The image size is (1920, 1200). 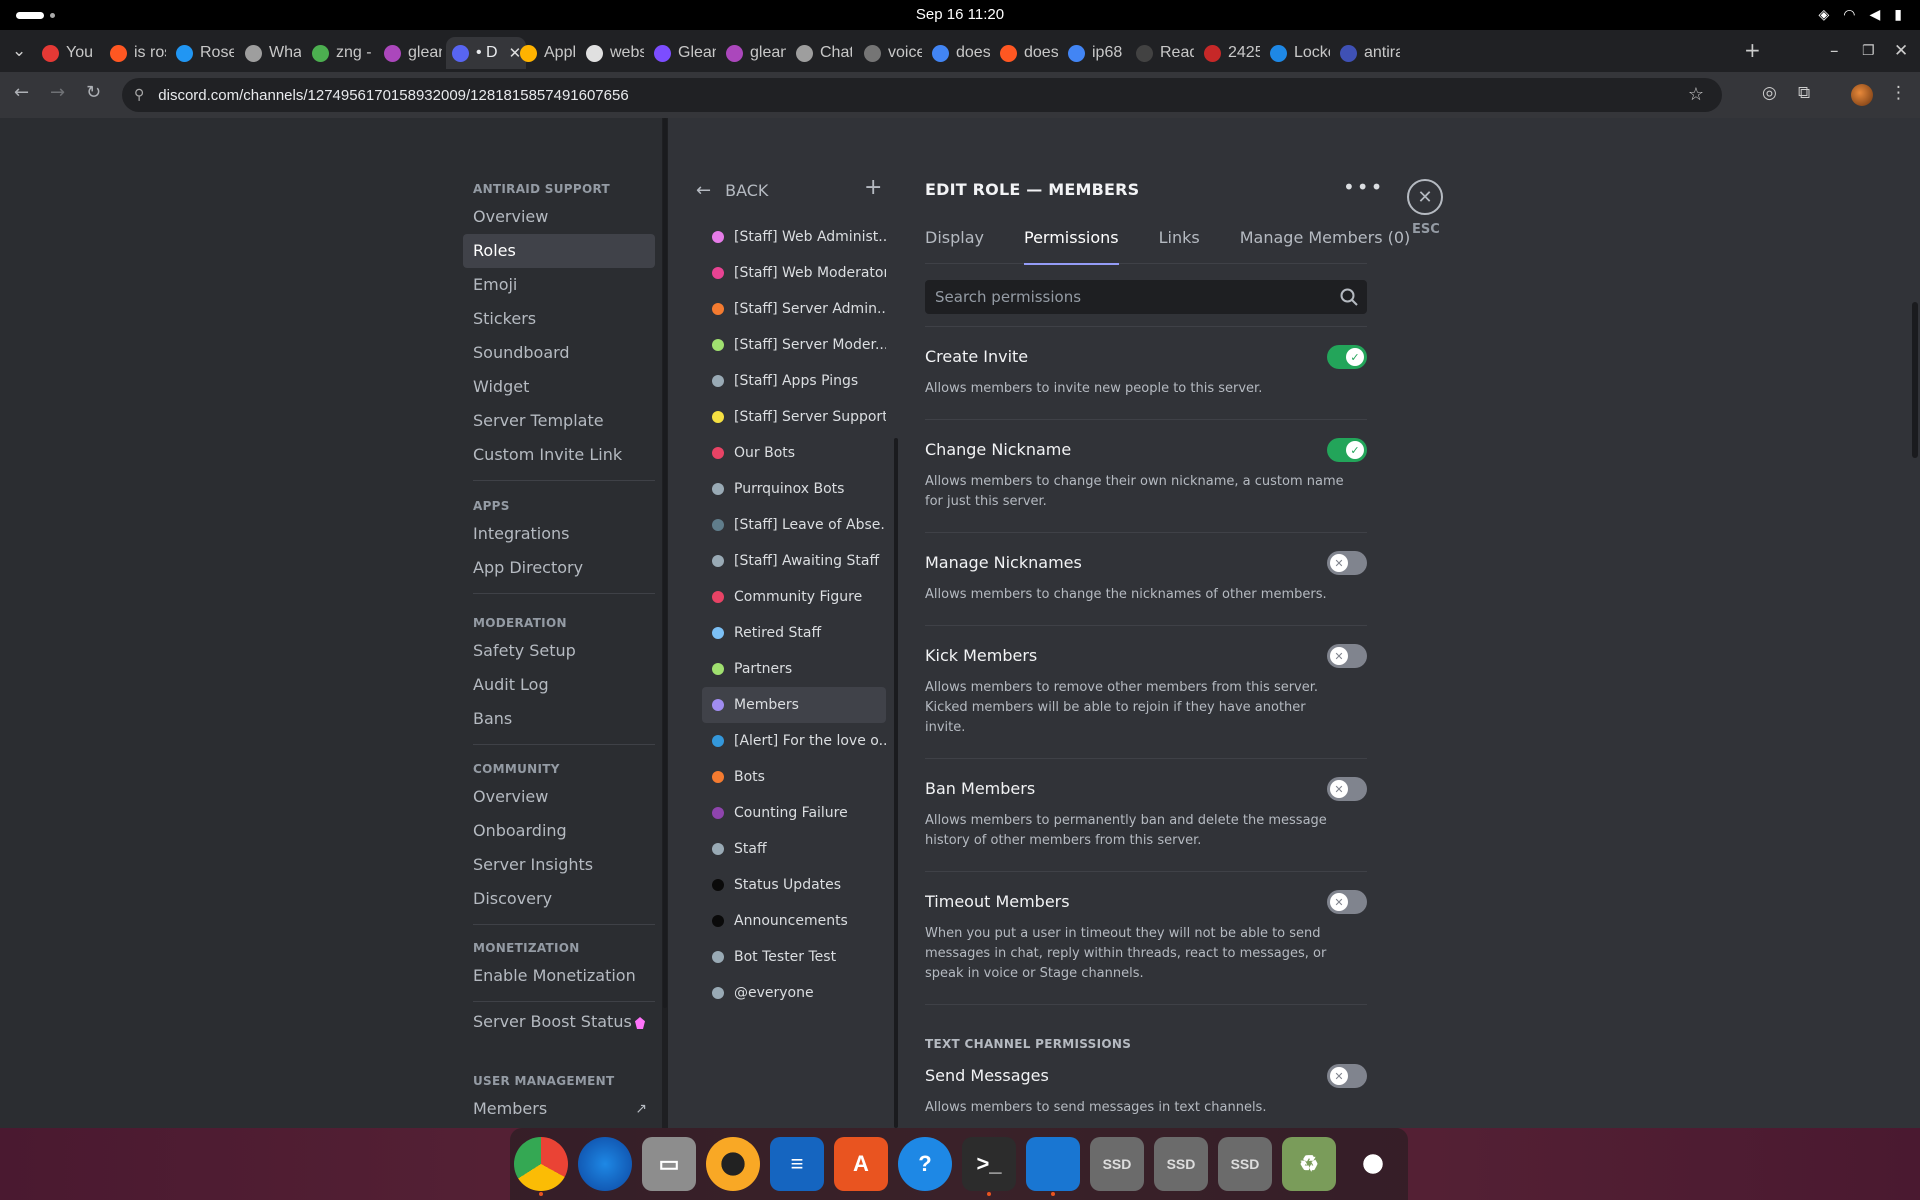 What do you see at coordinates (1325, 246) in the screenshot?
I see `tab-manage-members: Manage Members (0)` at bounding box center [1325, 246].